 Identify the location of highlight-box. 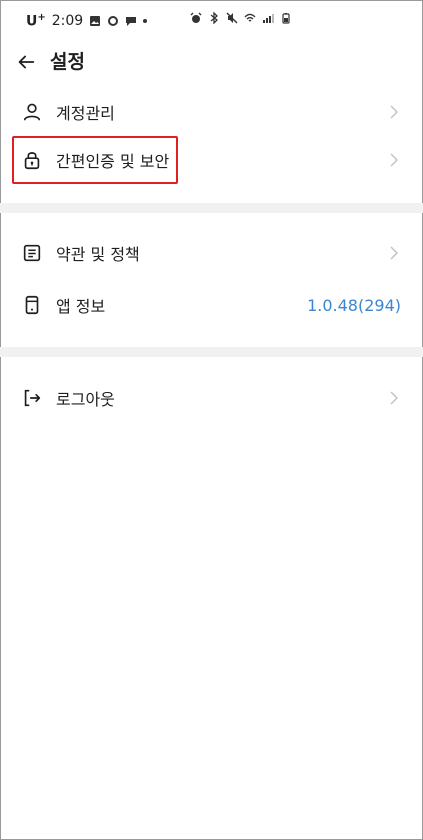
(95, 160).